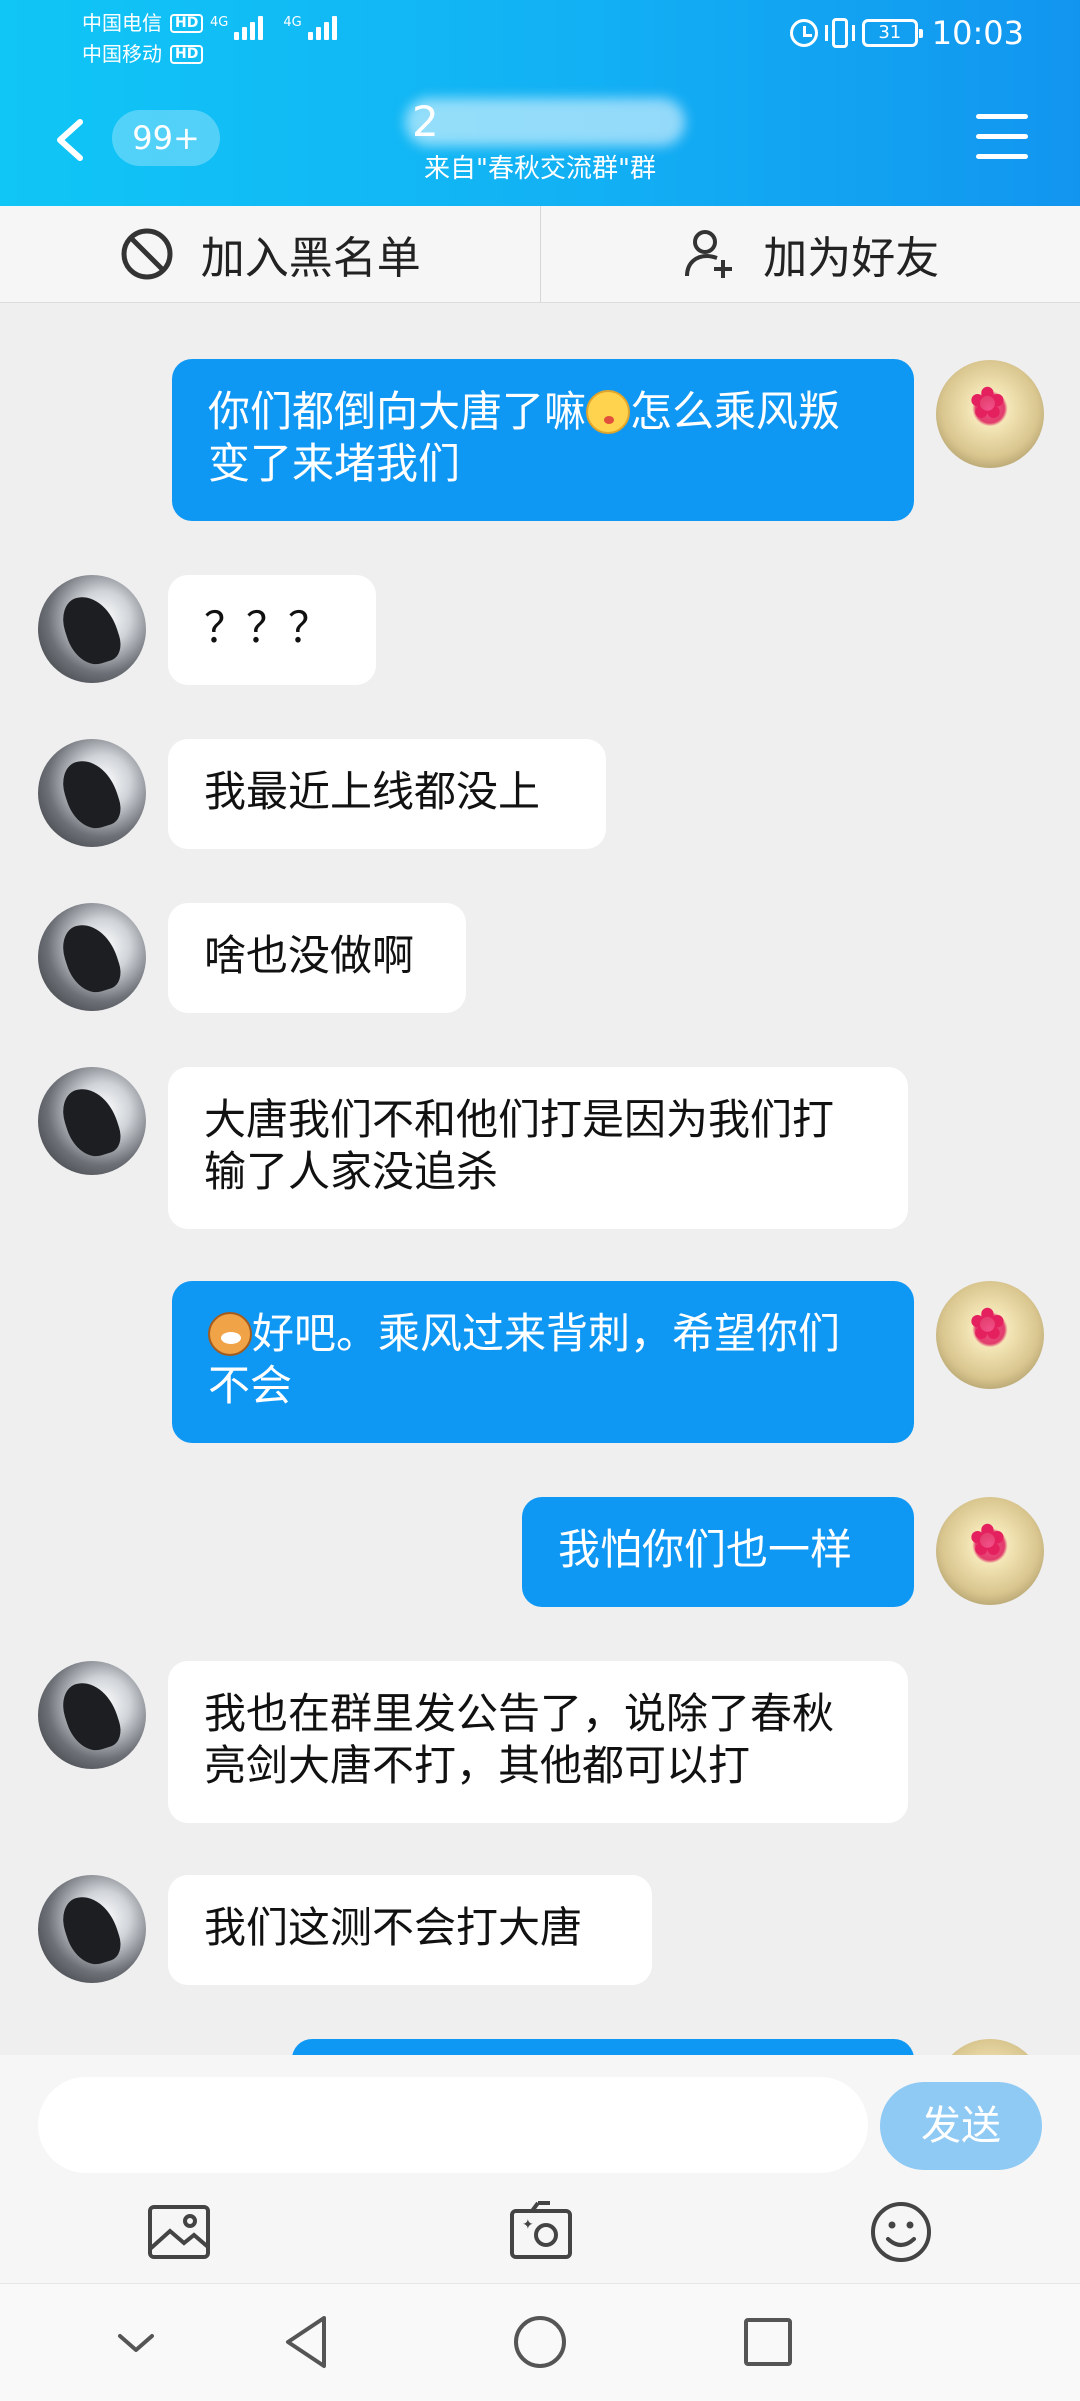 The image size is (1080, 2401). What do you see at coordinates (840, 33) in the screenshot?
I see `vibrate-icon` at bounding box center [840, 33].